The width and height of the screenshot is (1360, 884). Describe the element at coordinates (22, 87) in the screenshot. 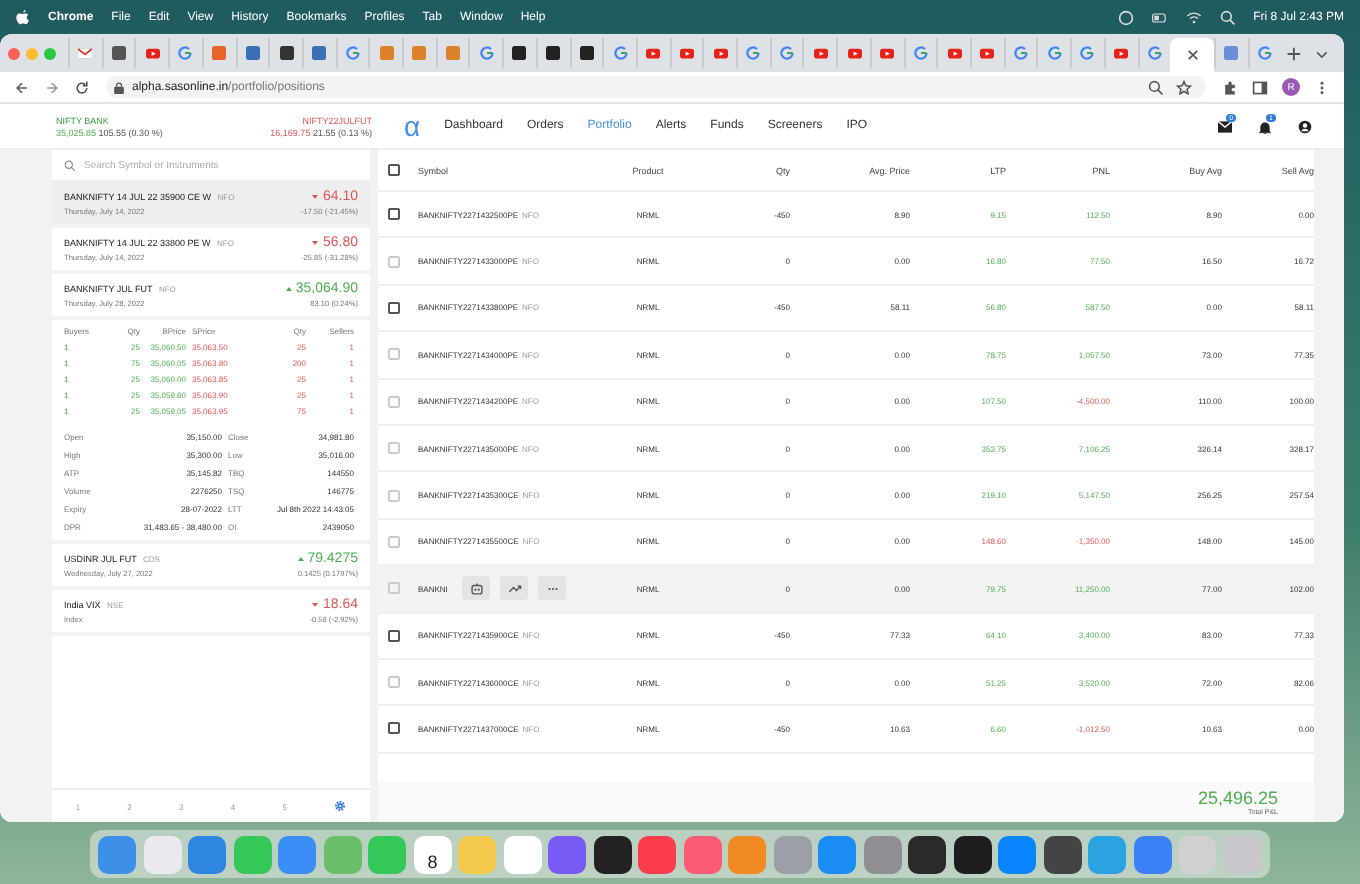

I see `back-icon` at that location.